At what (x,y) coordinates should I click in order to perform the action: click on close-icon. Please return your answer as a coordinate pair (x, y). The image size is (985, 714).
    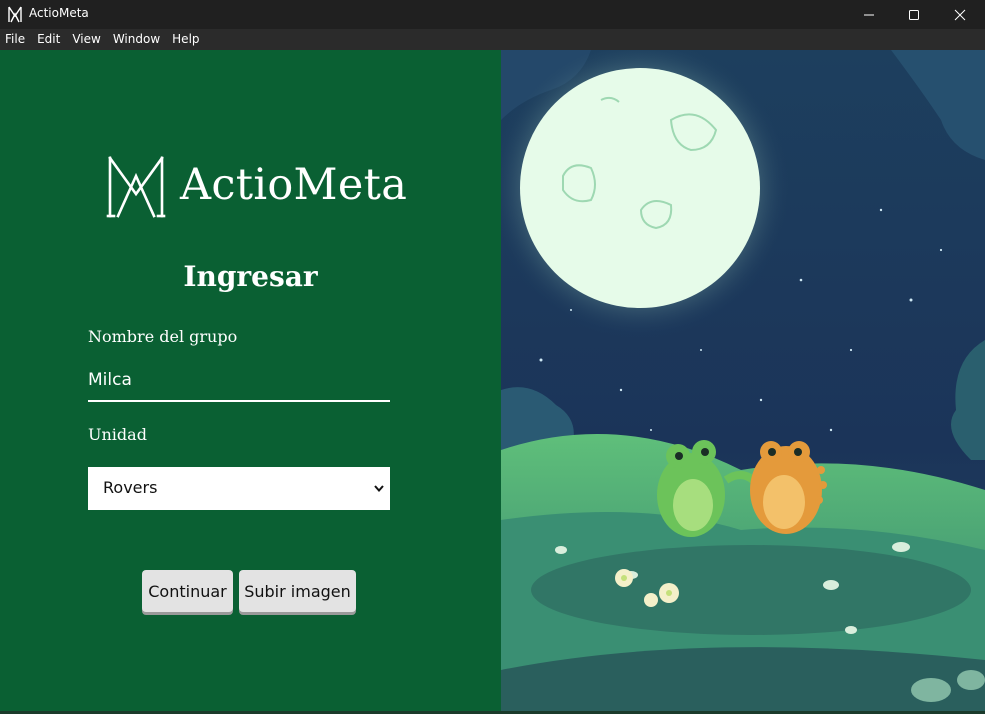
    Looking at the image, I should click on (960, 14).